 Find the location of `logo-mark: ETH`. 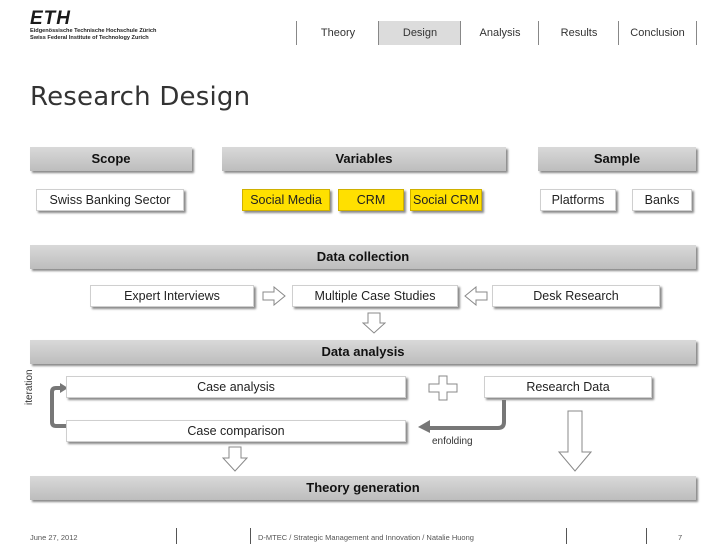

logo-mark: ETH is located at coordinates (50, 18).